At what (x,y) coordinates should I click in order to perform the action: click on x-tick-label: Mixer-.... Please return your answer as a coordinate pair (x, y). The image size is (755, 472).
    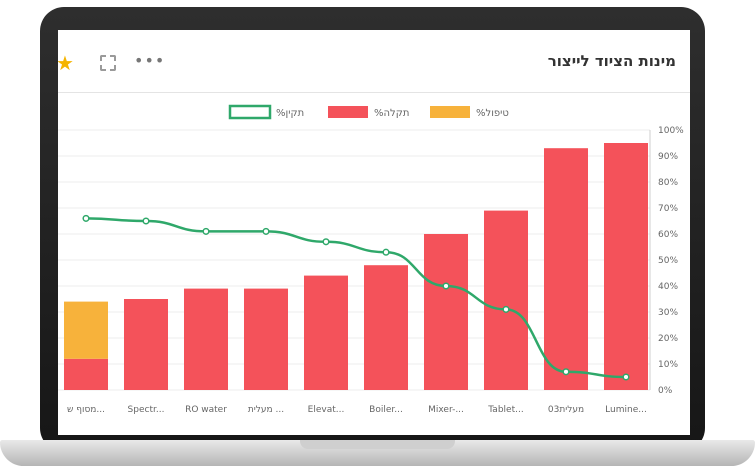
    Looking at the image, I should click on (446, 410).